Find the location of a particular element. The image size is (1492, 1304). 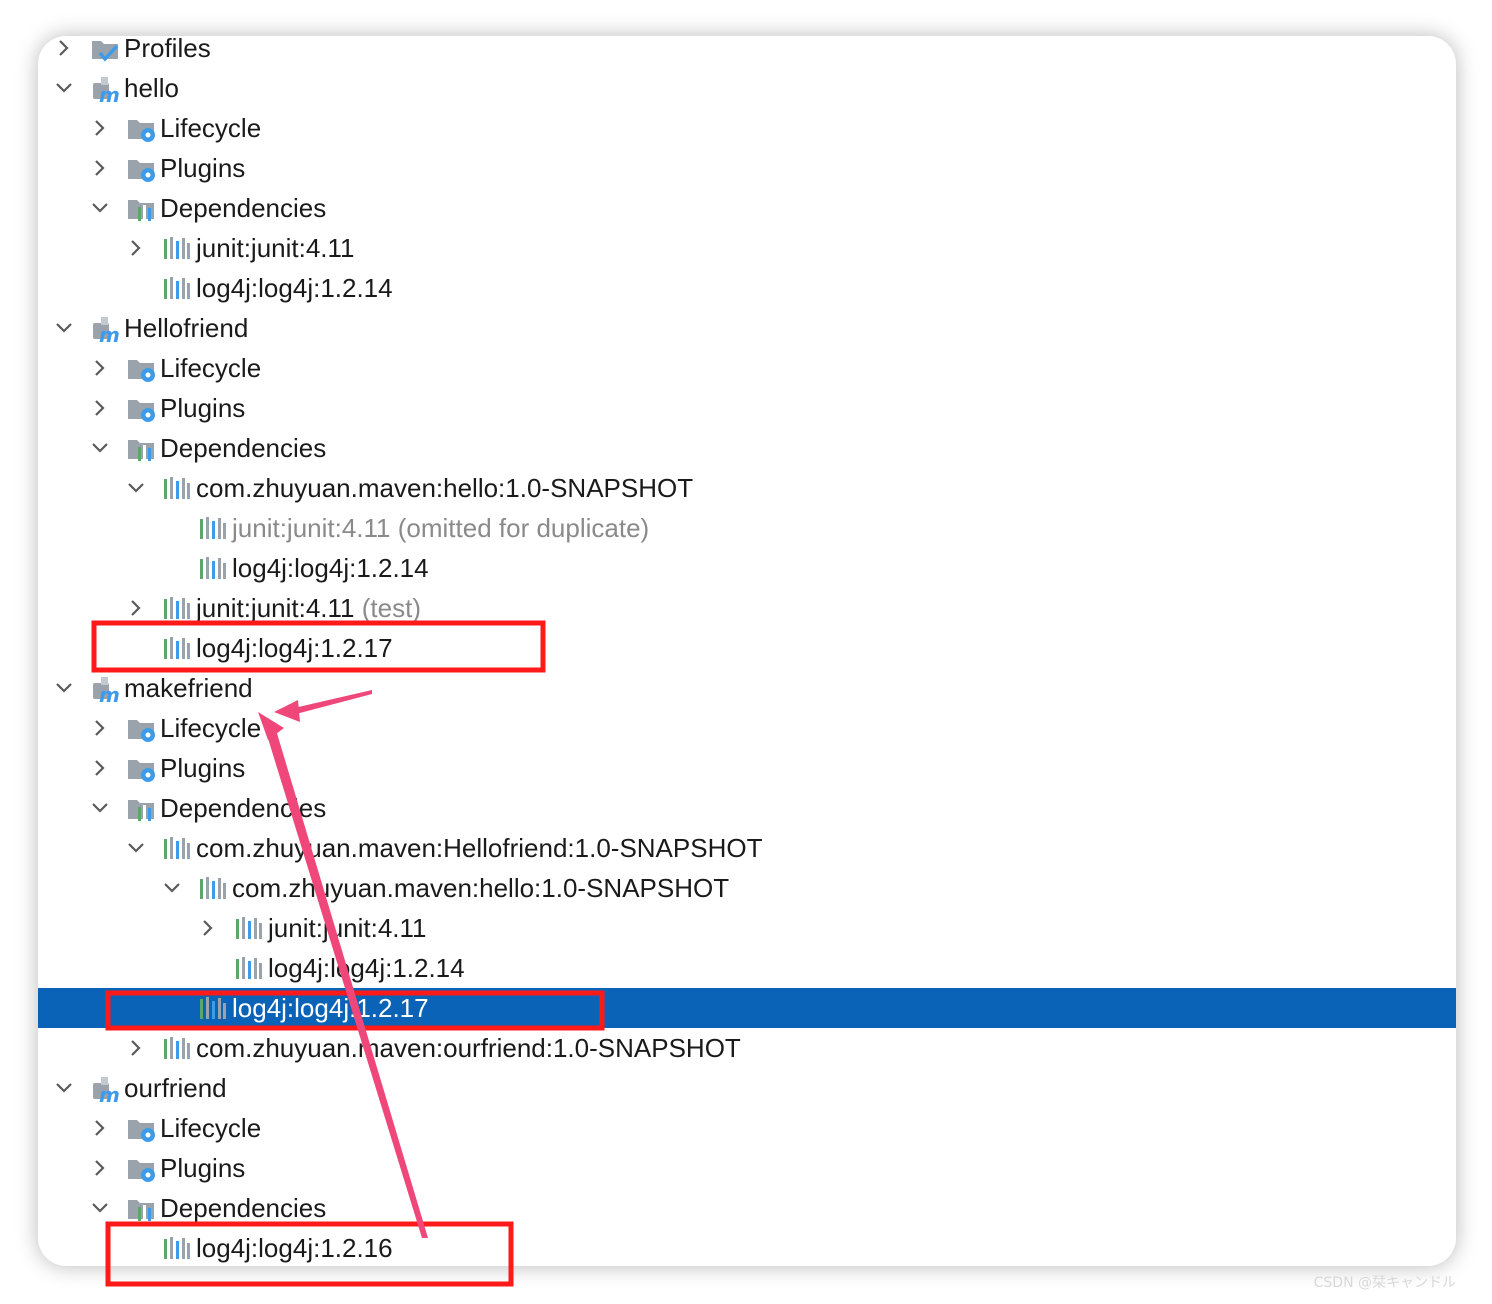

tree-row: m hello is located at coordinates (747, 88).